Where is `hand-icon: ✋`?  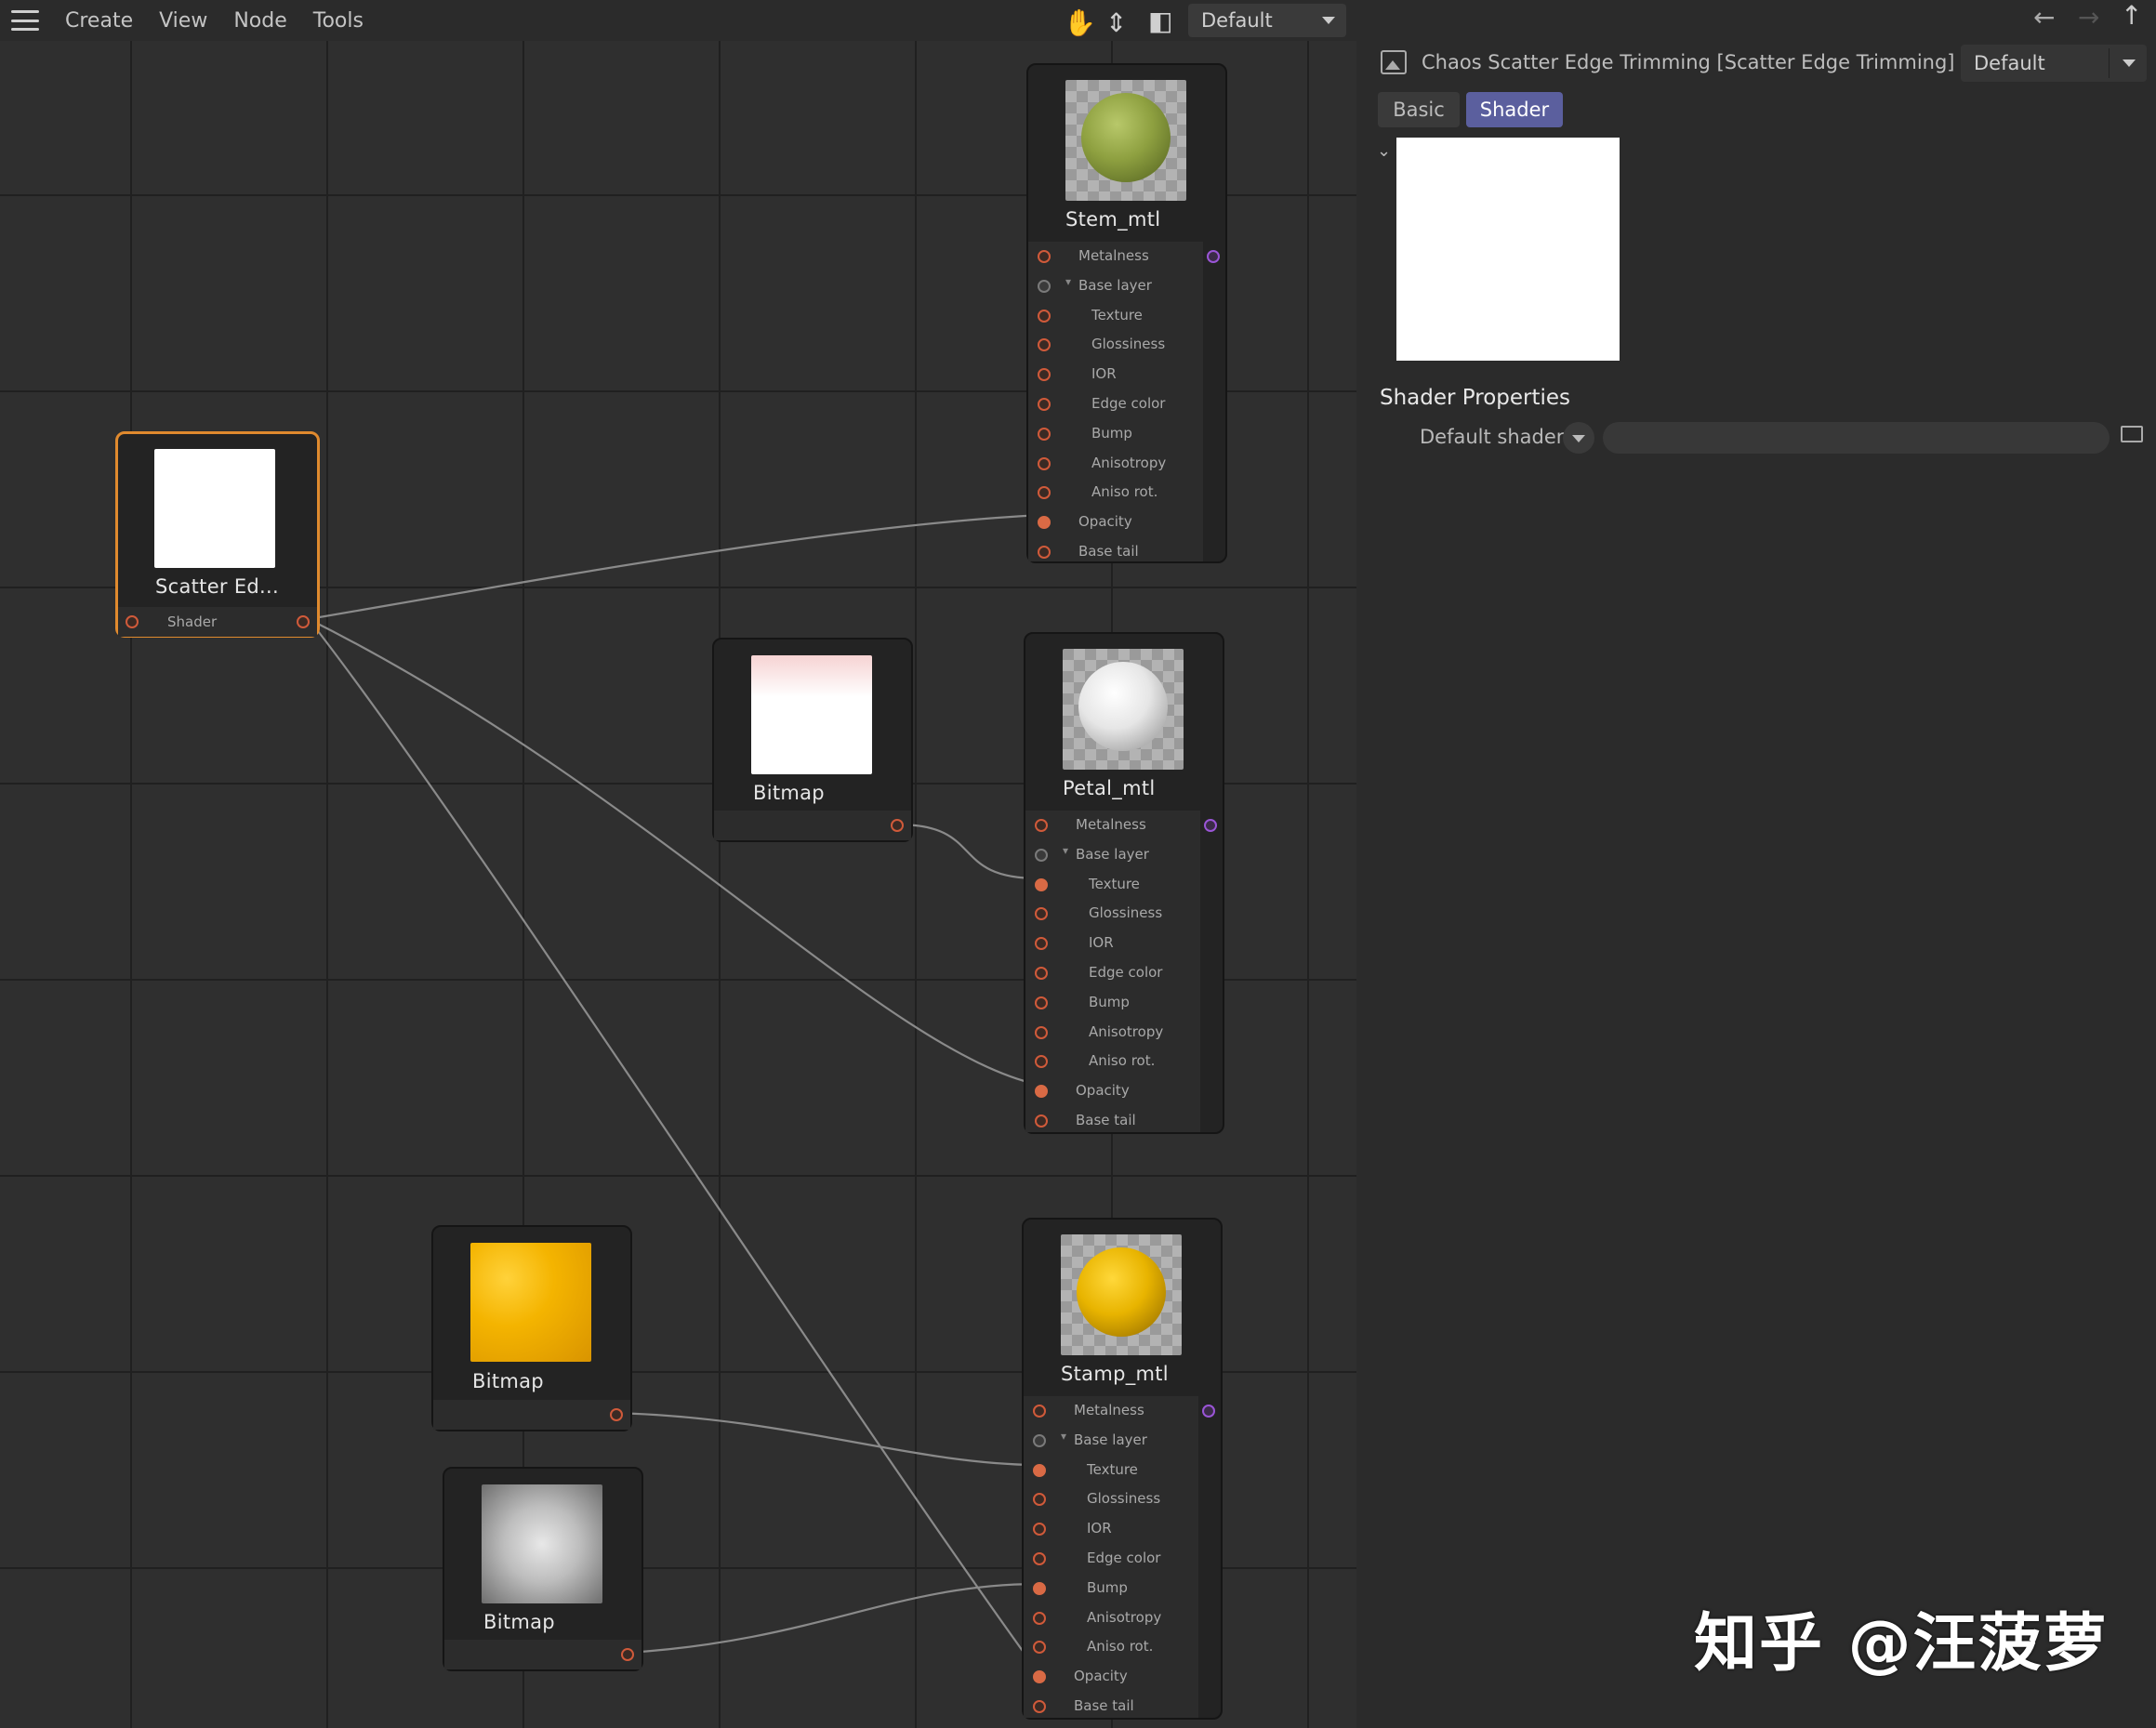
hand-icon: ✋ is located at coordinates (1080, 22).